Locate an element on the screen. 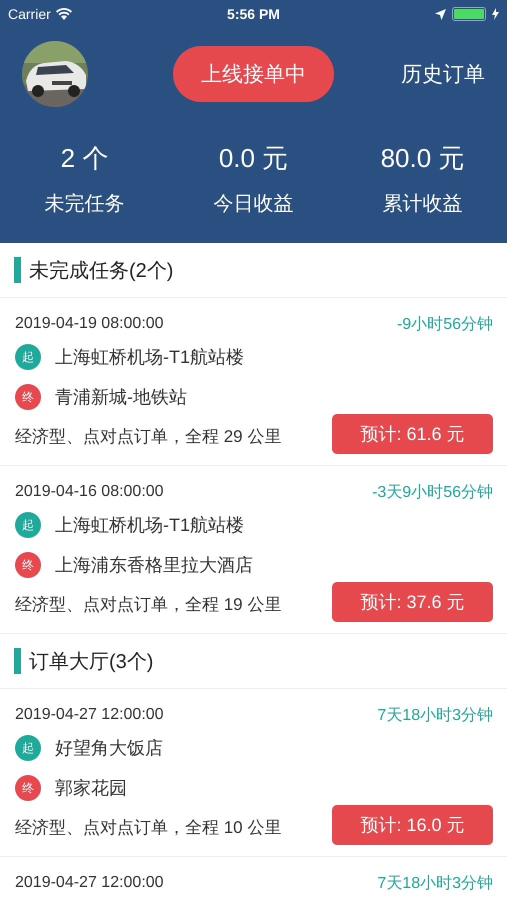 The height and width of the screenshot is (900, 507). order-datetime: 2019-04-16 08:00:00 is located at coordinates (89, 492).